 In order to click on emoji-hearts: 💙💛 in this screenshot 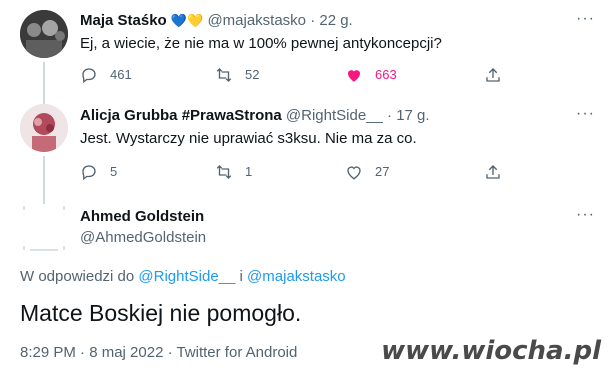, I will do `click(187, 21)`.